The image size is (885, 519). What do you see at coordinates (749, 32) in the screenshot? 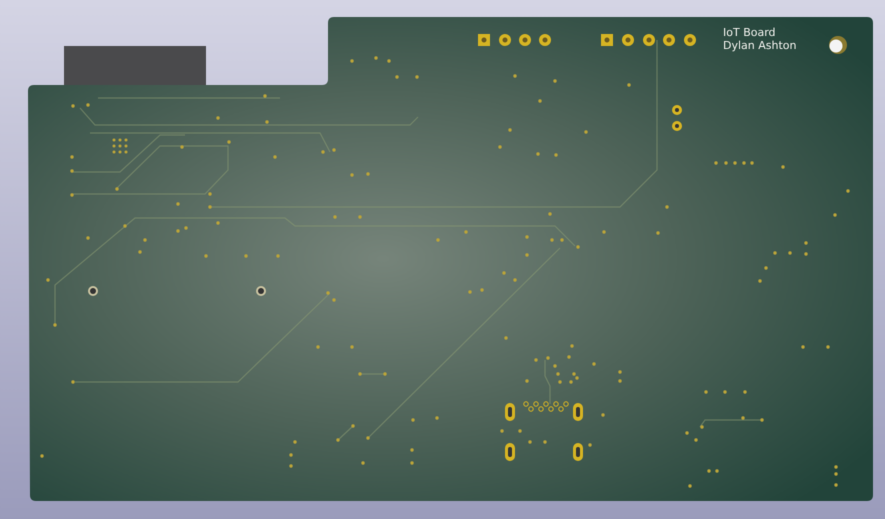
I see `silkscreen-label: IoT Board` at bounding box center [749, 32].